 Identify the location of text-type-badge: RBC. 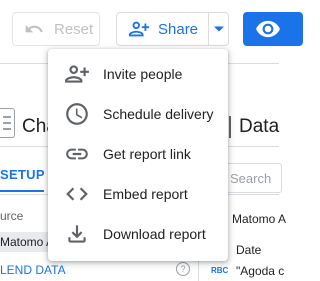
(220, 270).